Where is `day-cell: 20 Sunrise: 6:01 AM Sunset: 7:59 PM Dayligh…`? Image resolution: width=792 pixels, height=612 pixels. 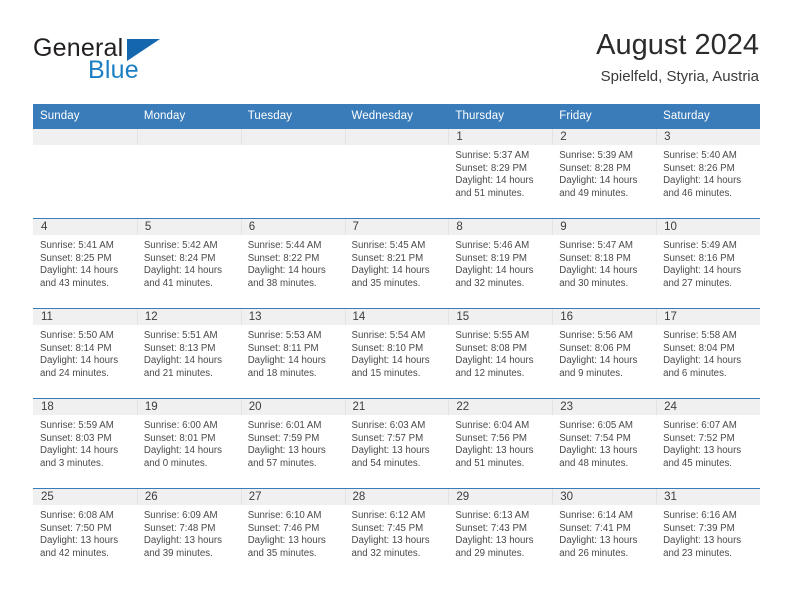 day-cell: 20 Sunrise: 6:01 AM Sunset: 7:59 PM Dayligh… is located at coordinates (292, 443).